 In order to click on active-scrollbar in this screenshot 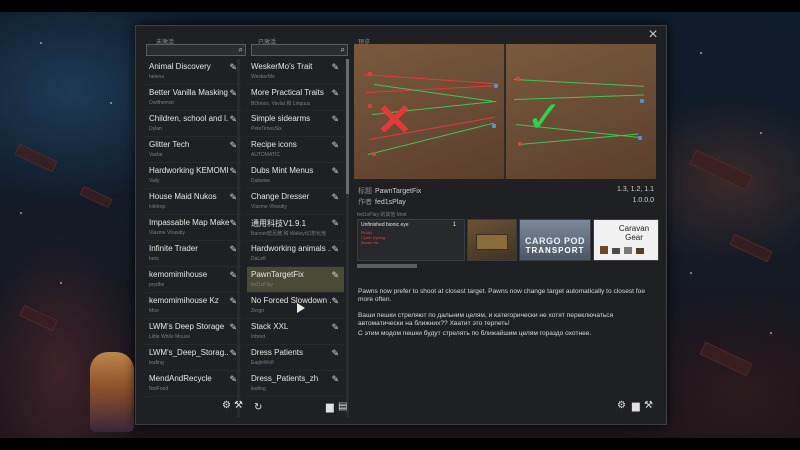, I will do `click(347, 238)`.